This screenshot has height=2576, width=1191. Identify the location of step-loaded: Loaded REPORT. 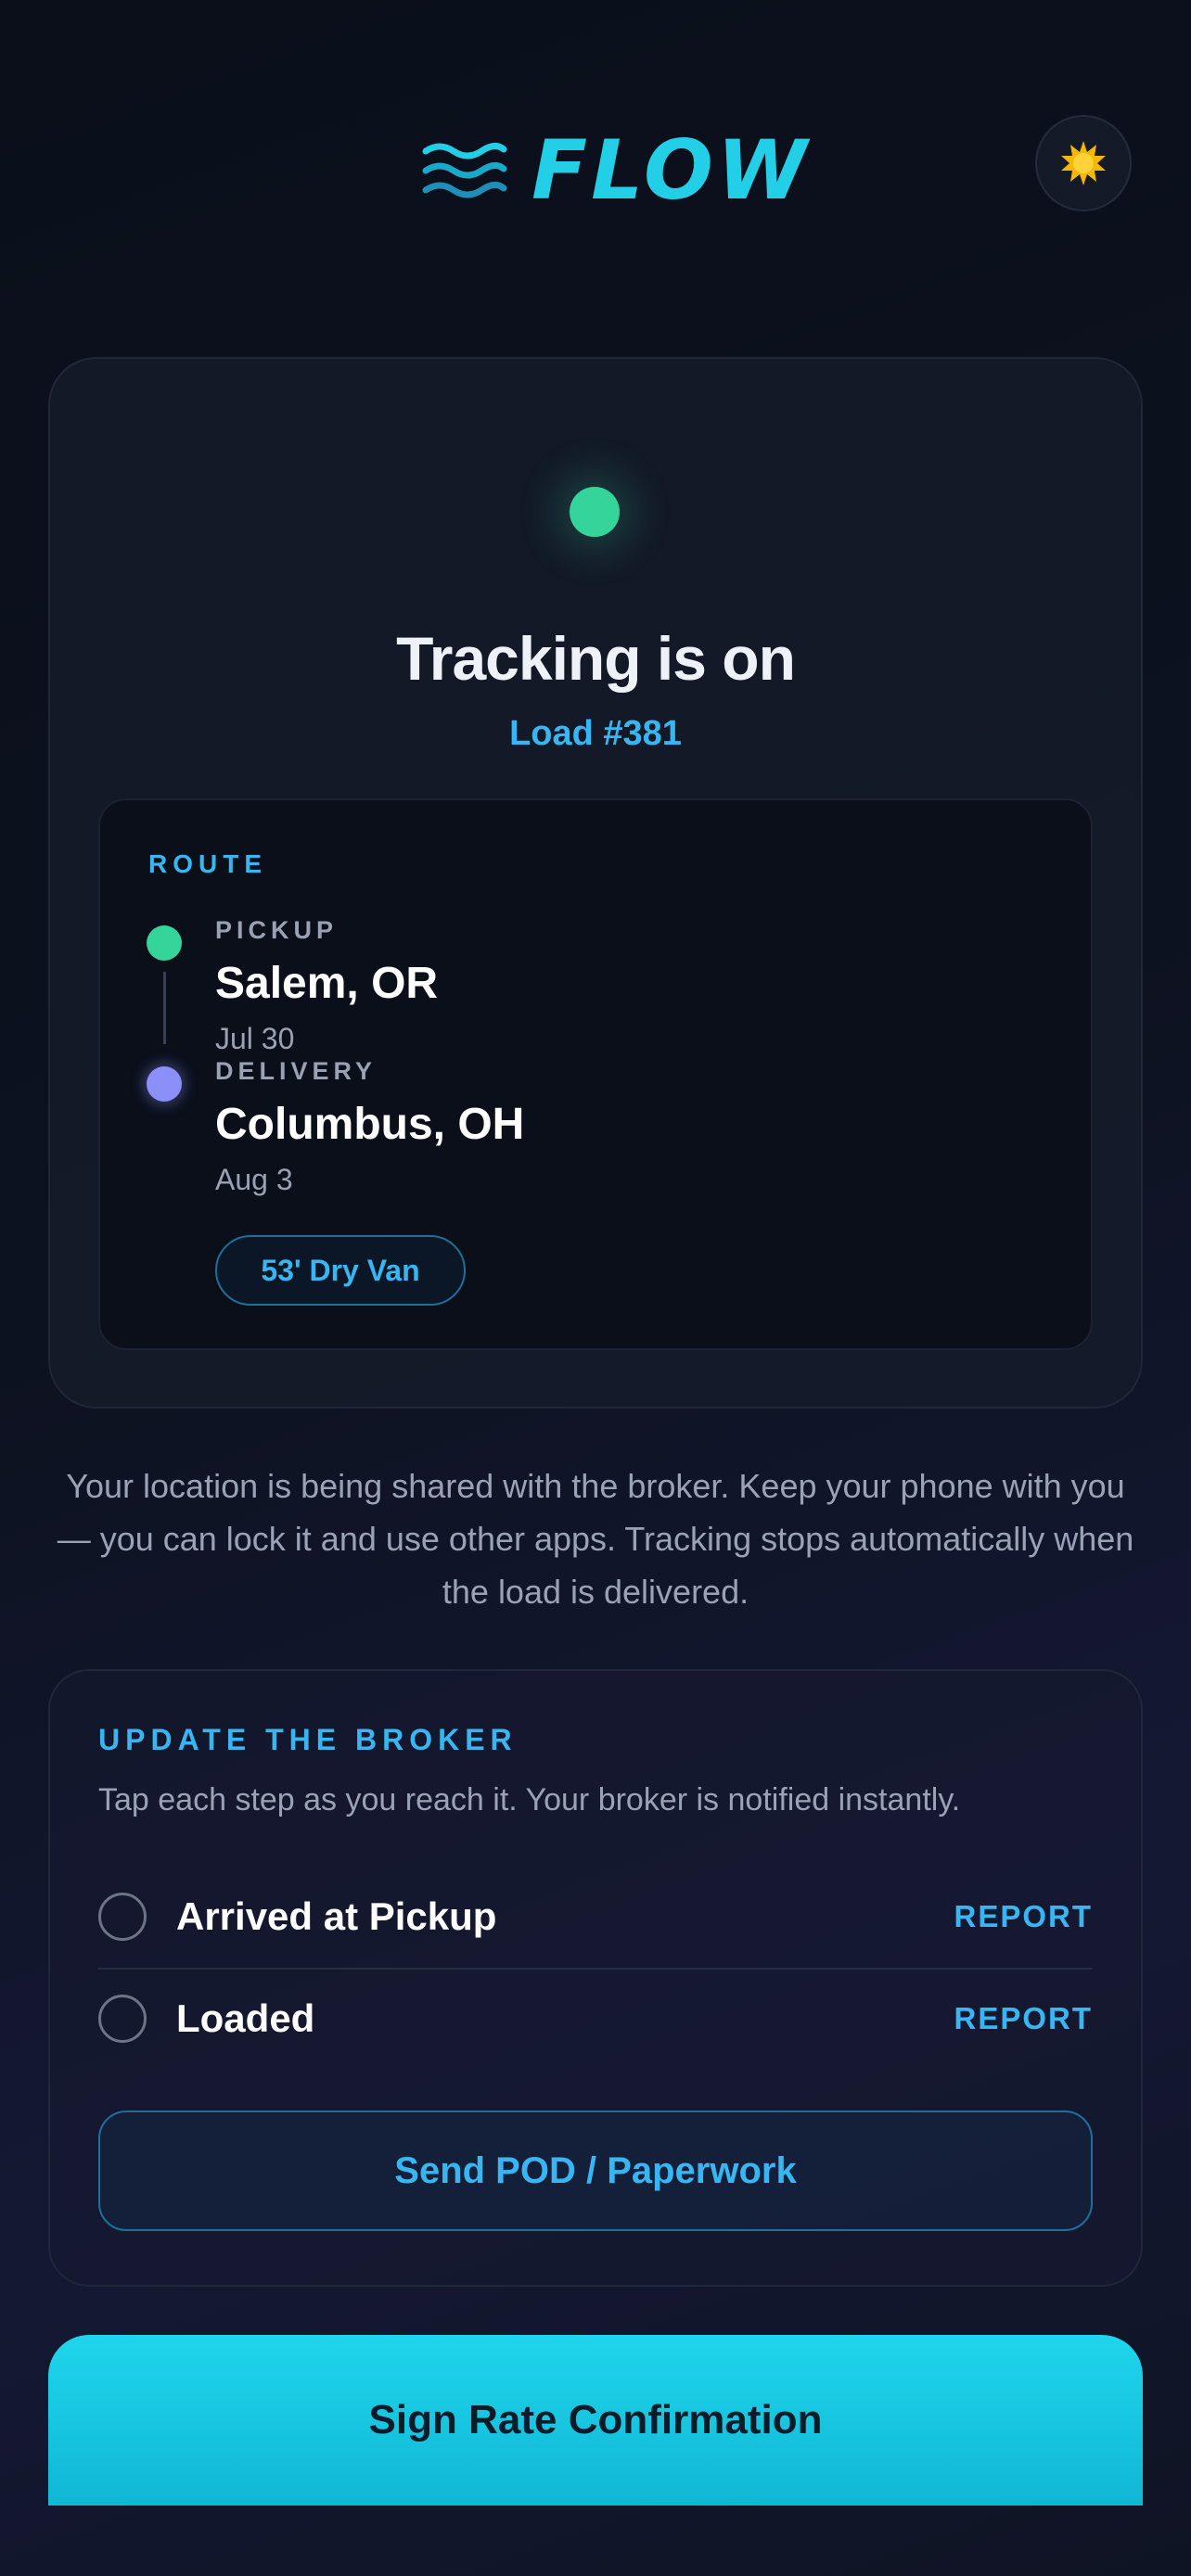
(595, 2019).